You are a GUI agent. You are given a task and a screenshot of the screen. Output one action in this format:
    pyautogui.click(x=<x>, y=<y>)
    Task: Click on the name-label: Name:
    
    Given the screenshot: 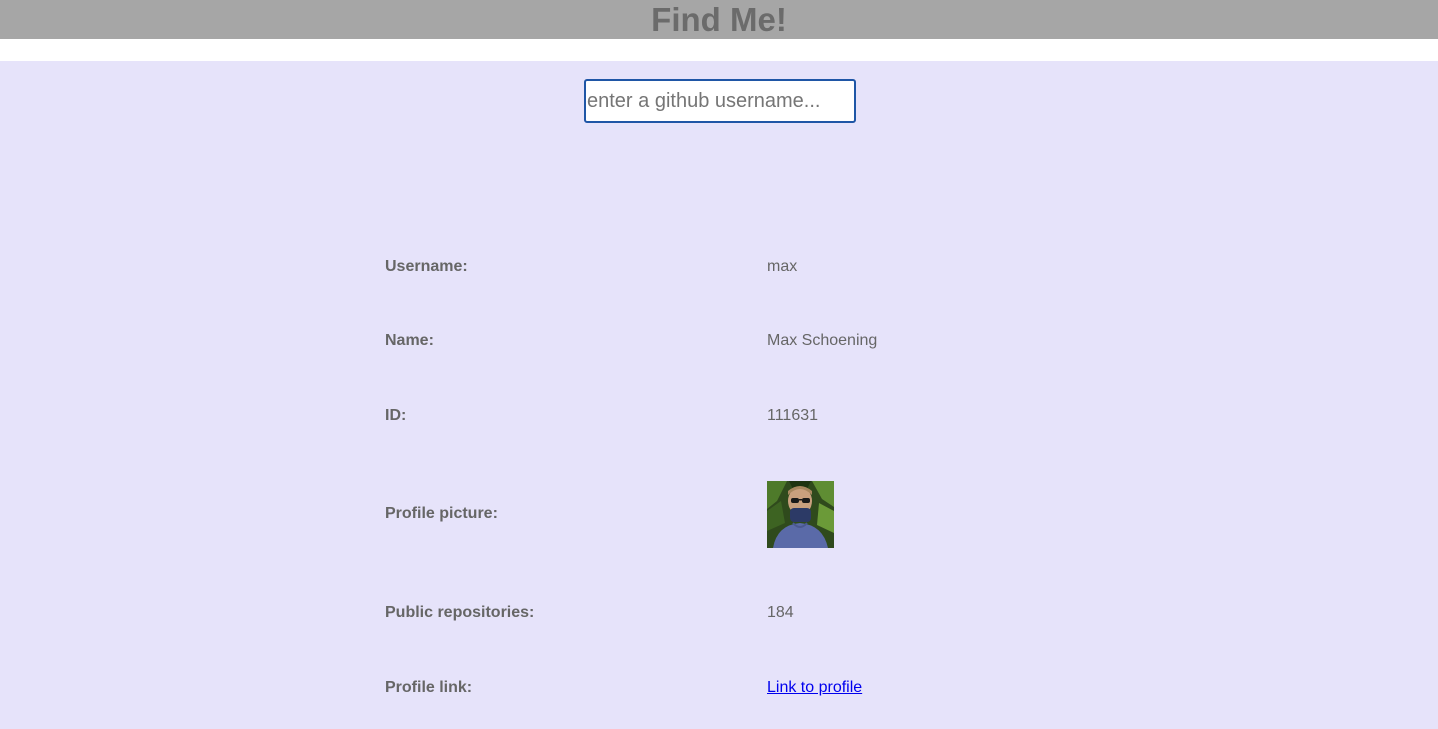 What is the action you would take?
    pyautogui.click(x=409, y=340)
    